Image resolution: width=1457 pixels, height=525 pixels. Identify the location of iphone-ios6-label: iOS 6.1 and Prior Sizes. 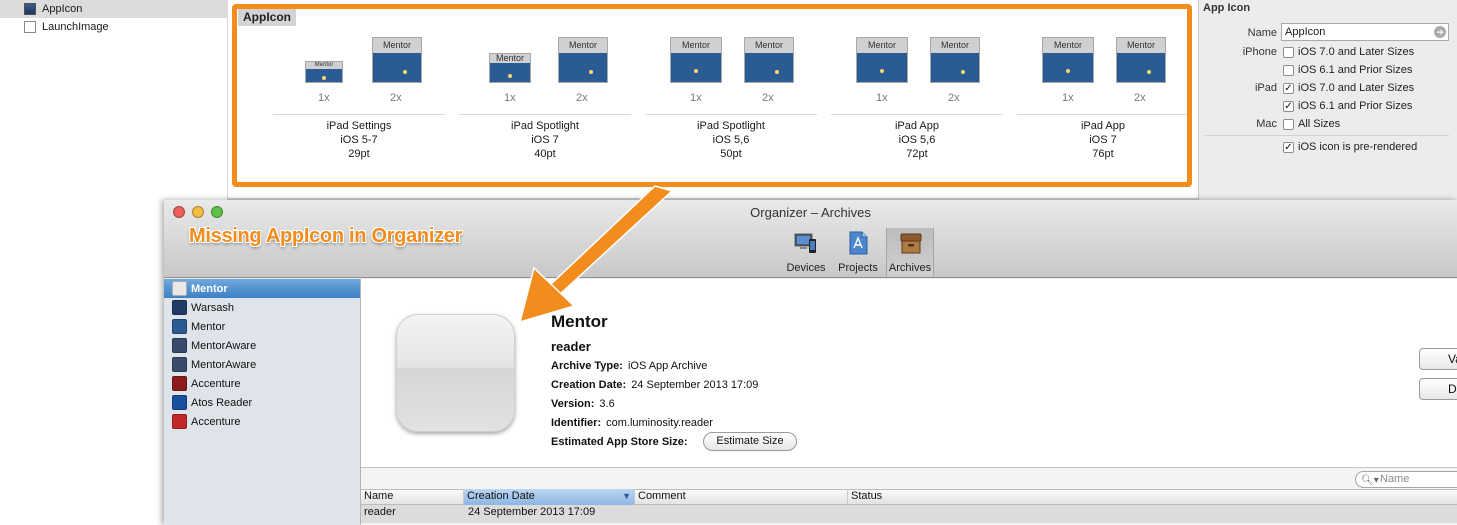
(1355, 70).